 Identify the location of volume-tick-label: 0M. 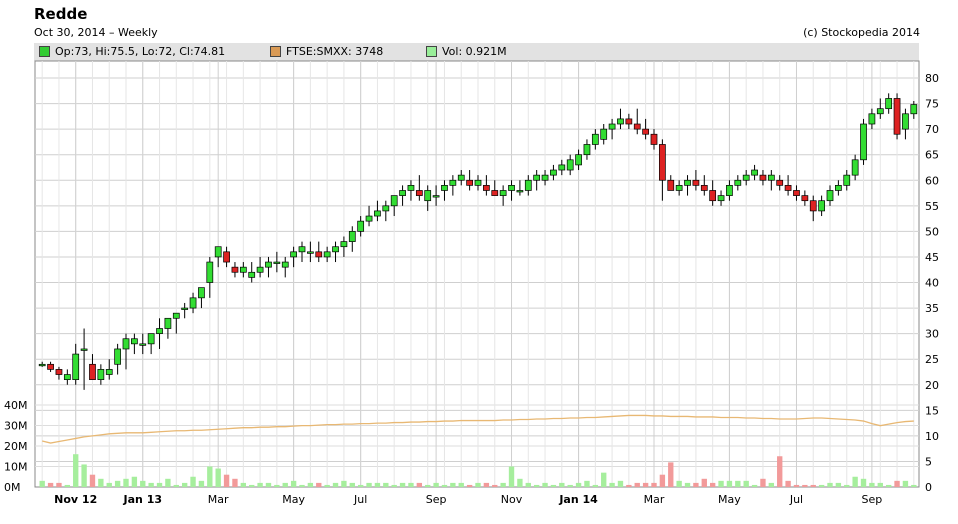
(12, 487).